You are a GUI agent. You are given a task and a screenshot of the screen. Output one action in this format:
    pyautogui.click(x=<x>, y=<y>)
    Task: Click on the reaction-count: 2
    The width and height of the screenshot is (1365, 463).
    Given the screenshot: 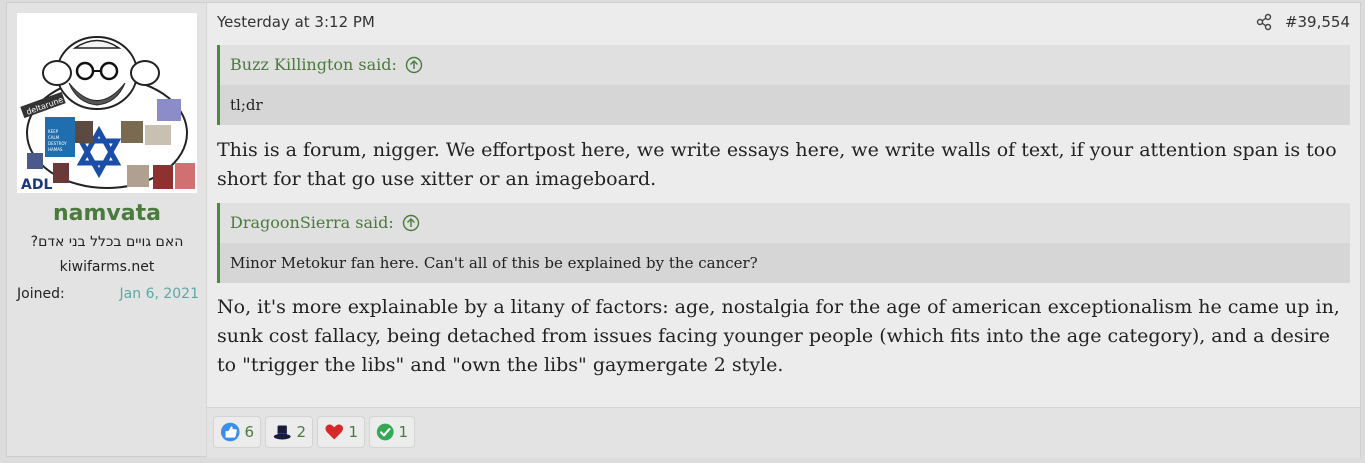 What is the action you would take?
    pyautogui.click(x=301, y=432)
    